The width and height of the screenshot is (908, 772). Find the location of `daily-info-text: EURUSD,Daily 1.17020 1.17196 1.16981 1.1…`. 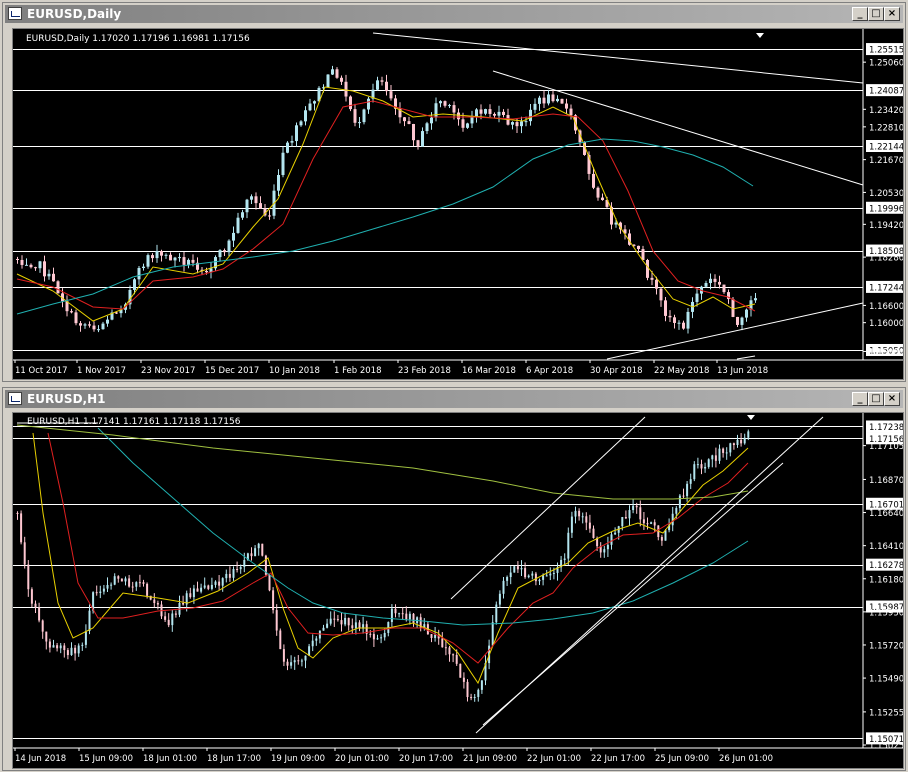

daily-info-text: EURUSD,Daily 1.17020 1.17196 1.16981 1.1… is located at coordinates (138, 39).